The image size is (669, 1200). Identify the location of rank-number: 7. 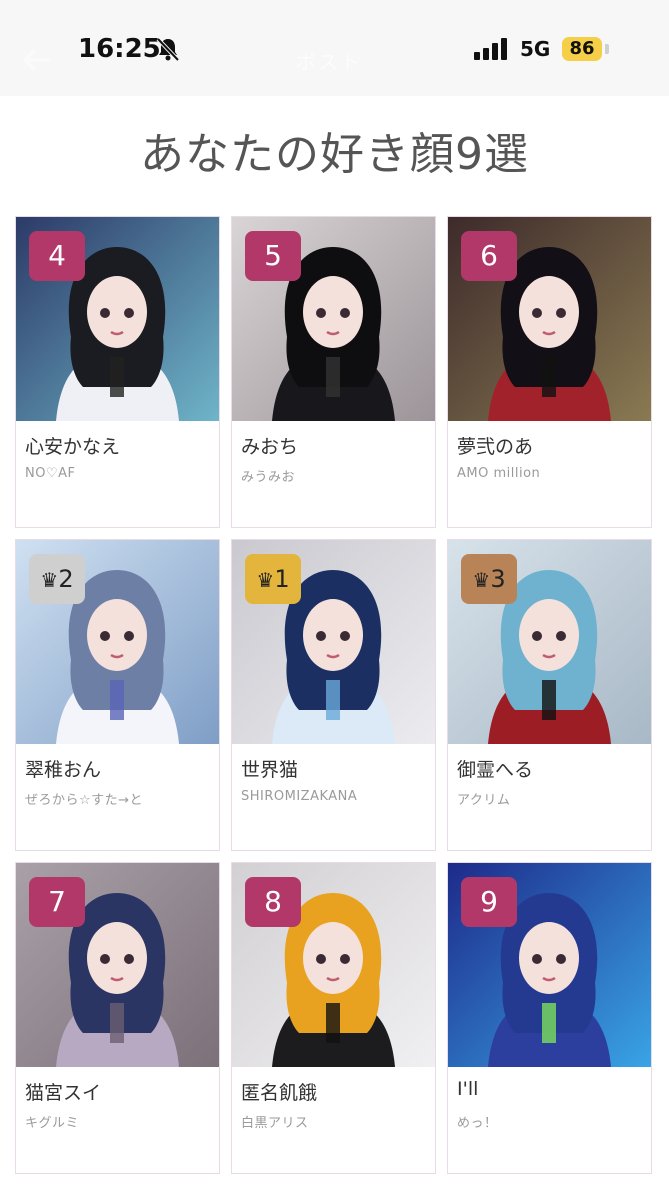
(57, 901).